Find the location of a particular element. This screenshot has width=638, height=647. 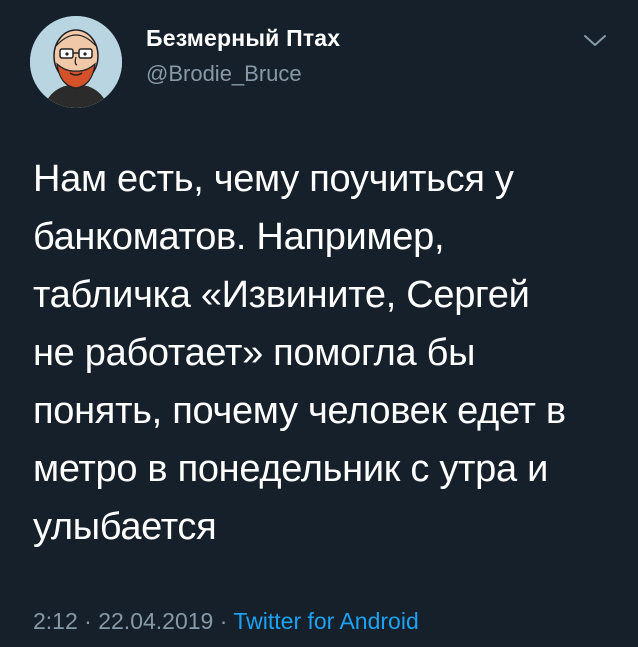

display-name: Безмерный Птах is located at coordinates (243, 38).